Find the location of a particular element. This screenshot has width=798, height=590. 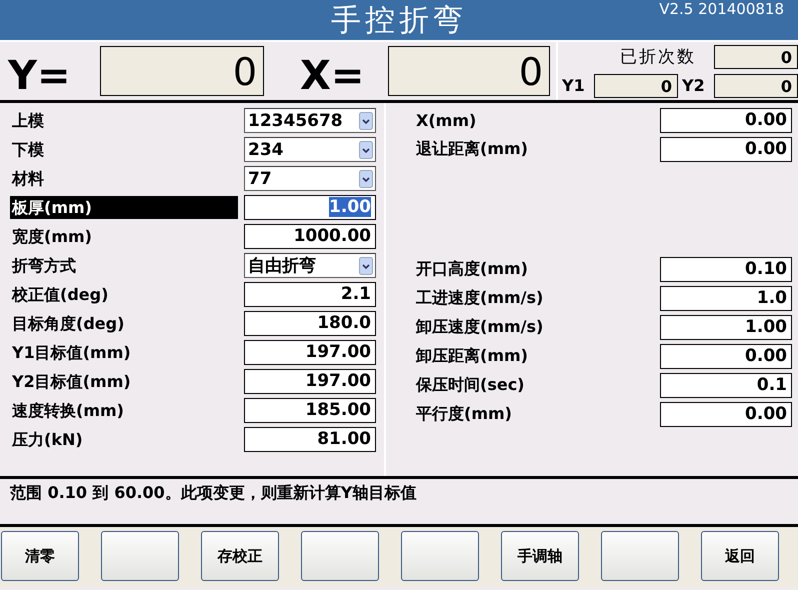

input-field: 180.0 is located at coordinates (310, 323).